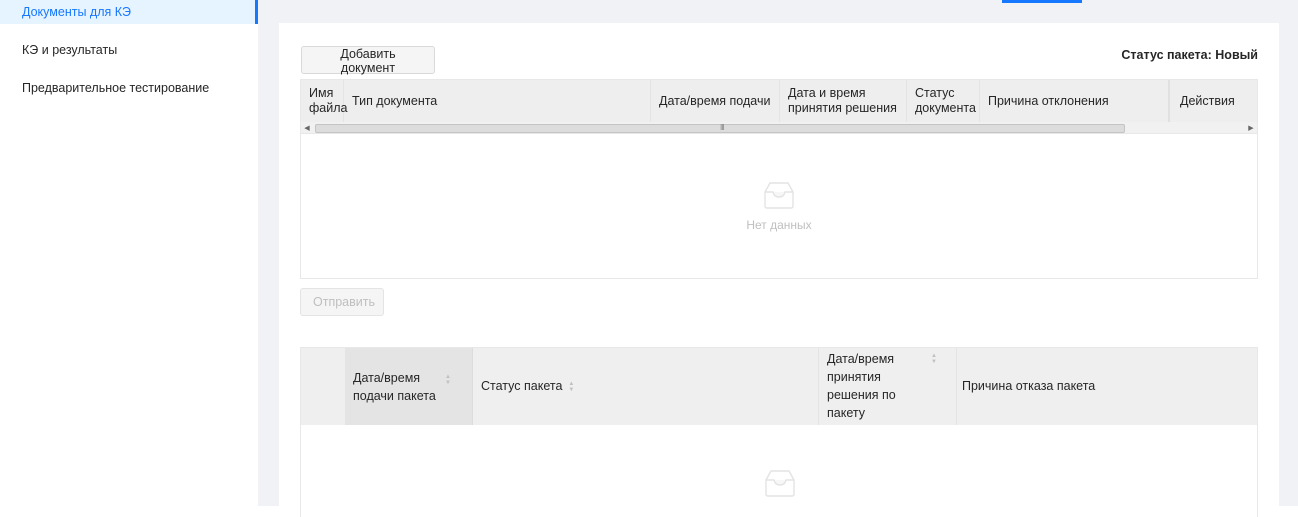  Describe the element at coordinates (522, 386) in the screenshot. I see `col-package-status-label: Статус пакета` at that location.